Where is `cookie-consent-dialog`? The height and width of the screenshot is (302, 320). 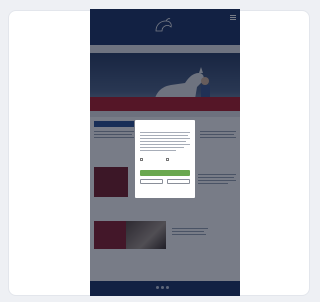
cookie-consent-dialog is located at coordinates (165, 159).